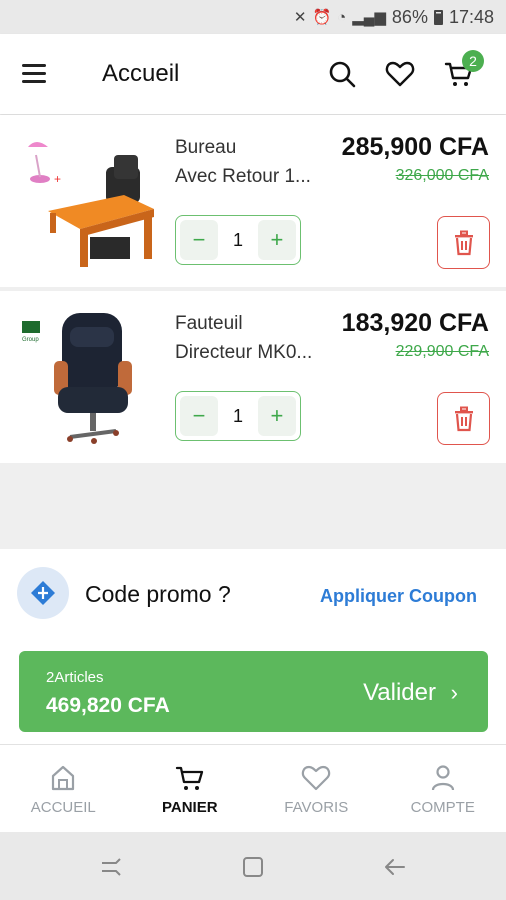 Image resolution: width=506 pixels, height=900 pixels. What do you see at coordinates (442, 351) in the screenshot?
I see `product-old-price: 229,900 CFA` at bounding box center [442, 351].